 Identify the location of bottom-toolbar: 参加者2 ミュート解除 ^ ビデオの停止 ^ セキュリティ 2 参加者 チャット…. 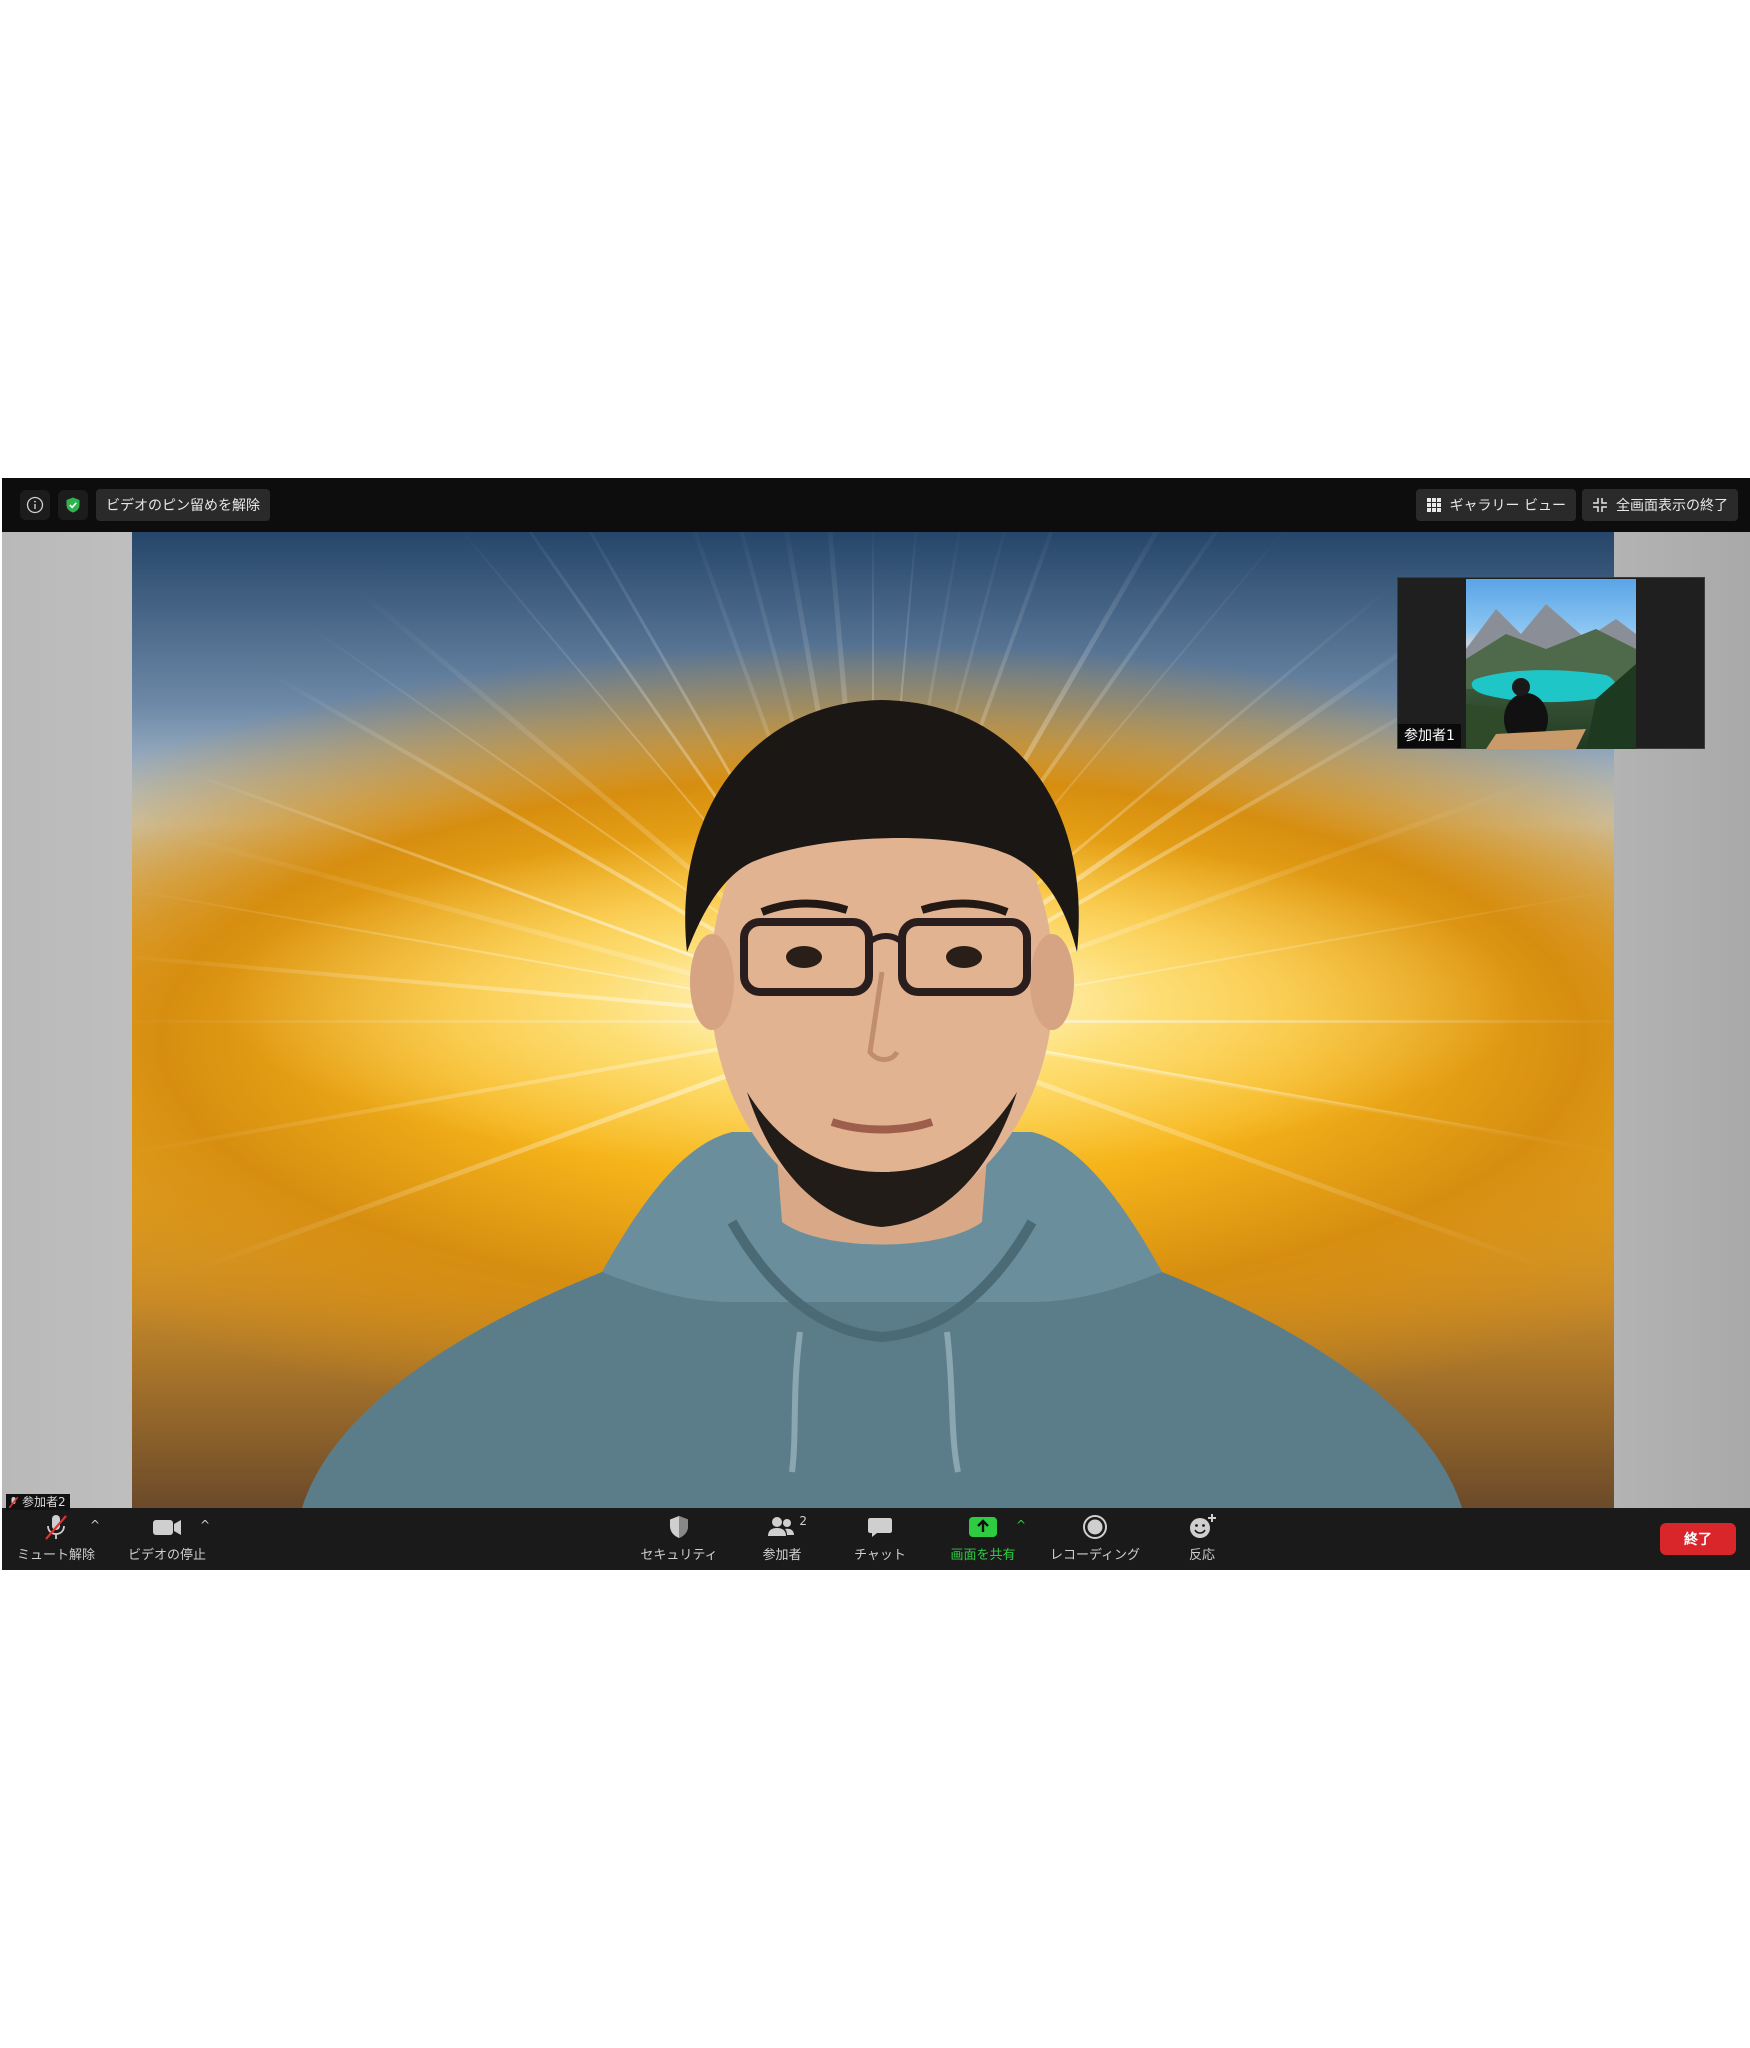
(876, 1532).